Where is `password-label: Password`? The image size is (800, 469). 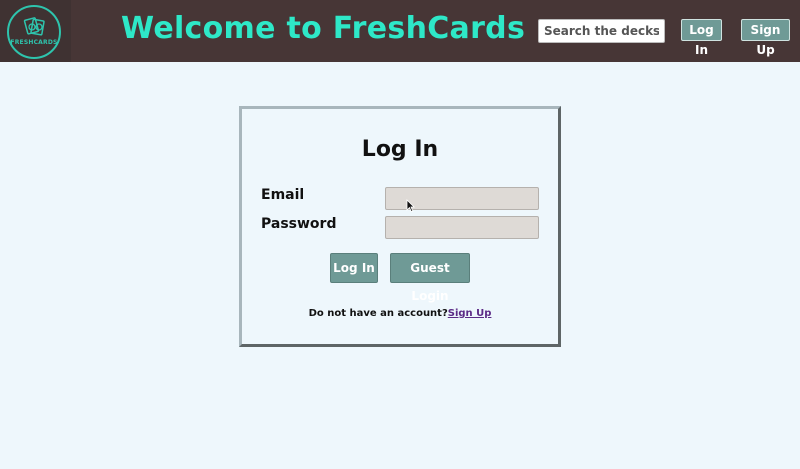
password-label: Password is located at coordinates (299, 224).